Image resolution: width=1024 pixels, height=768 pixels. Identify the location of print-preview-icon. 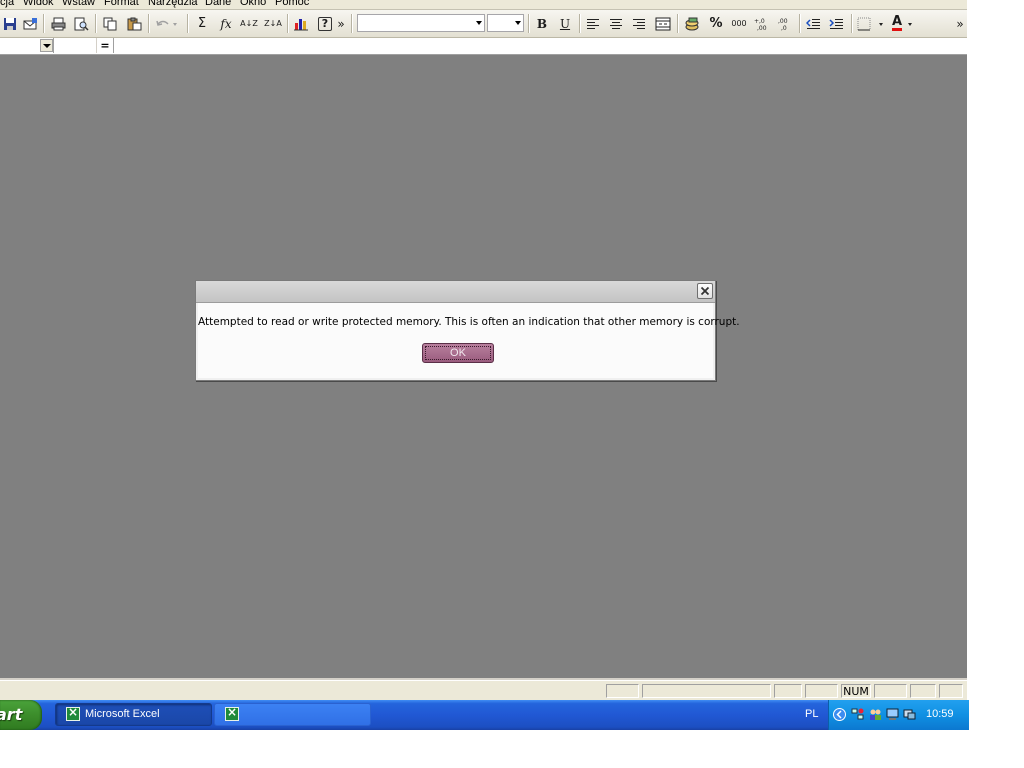
(81, 23).